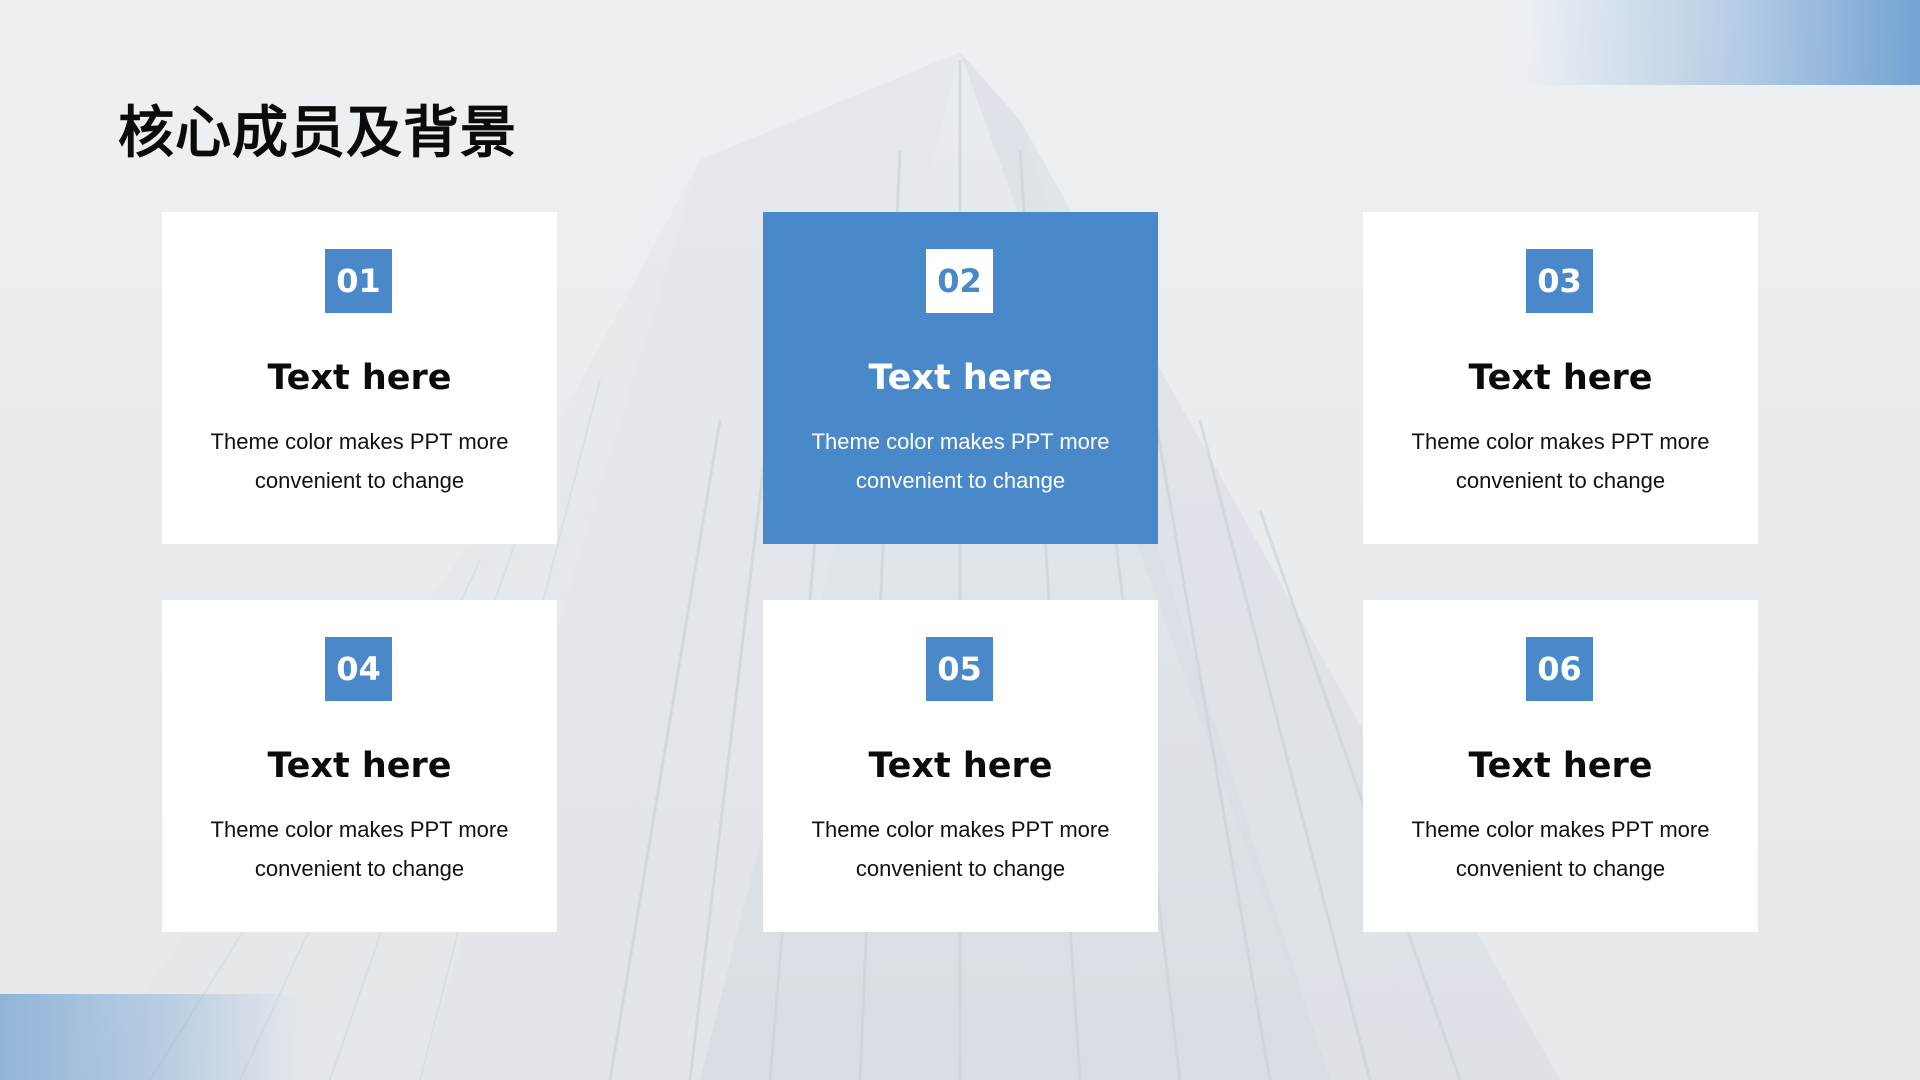 The width and height of the screenshot is (1920, 1080). I want to click on card-number-badge: 02, so click(959, 281).